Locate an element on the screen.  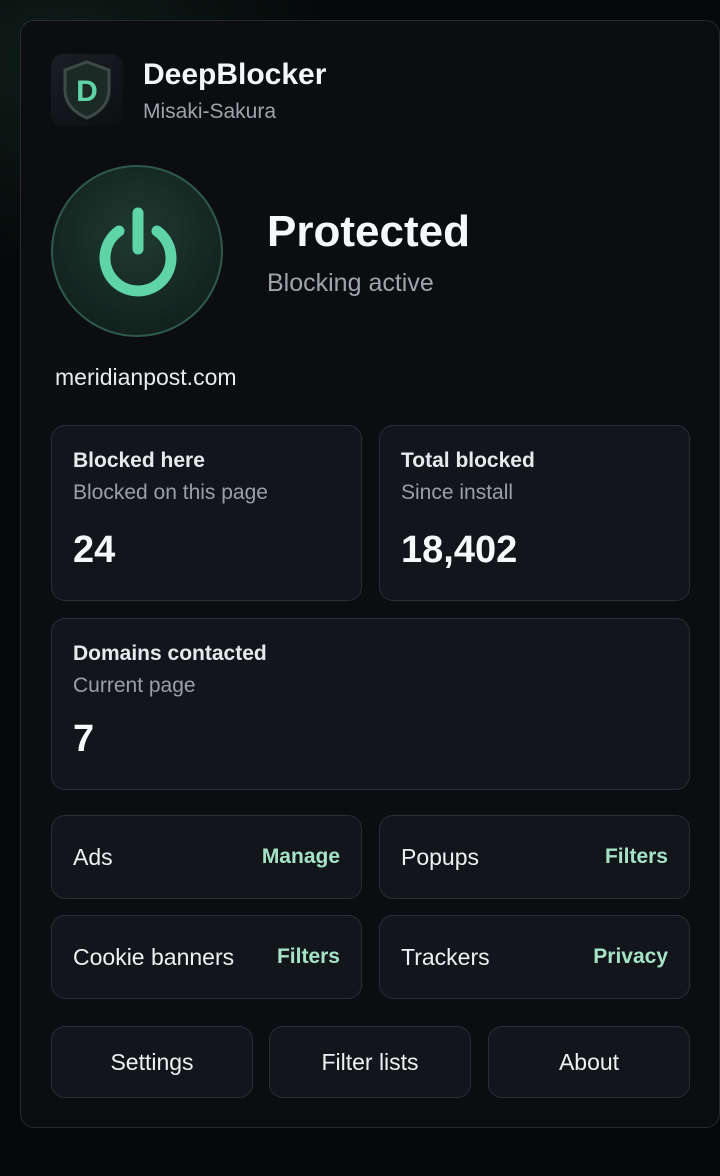
stat-subtitle: Since install is located at coordinates (457, 492).